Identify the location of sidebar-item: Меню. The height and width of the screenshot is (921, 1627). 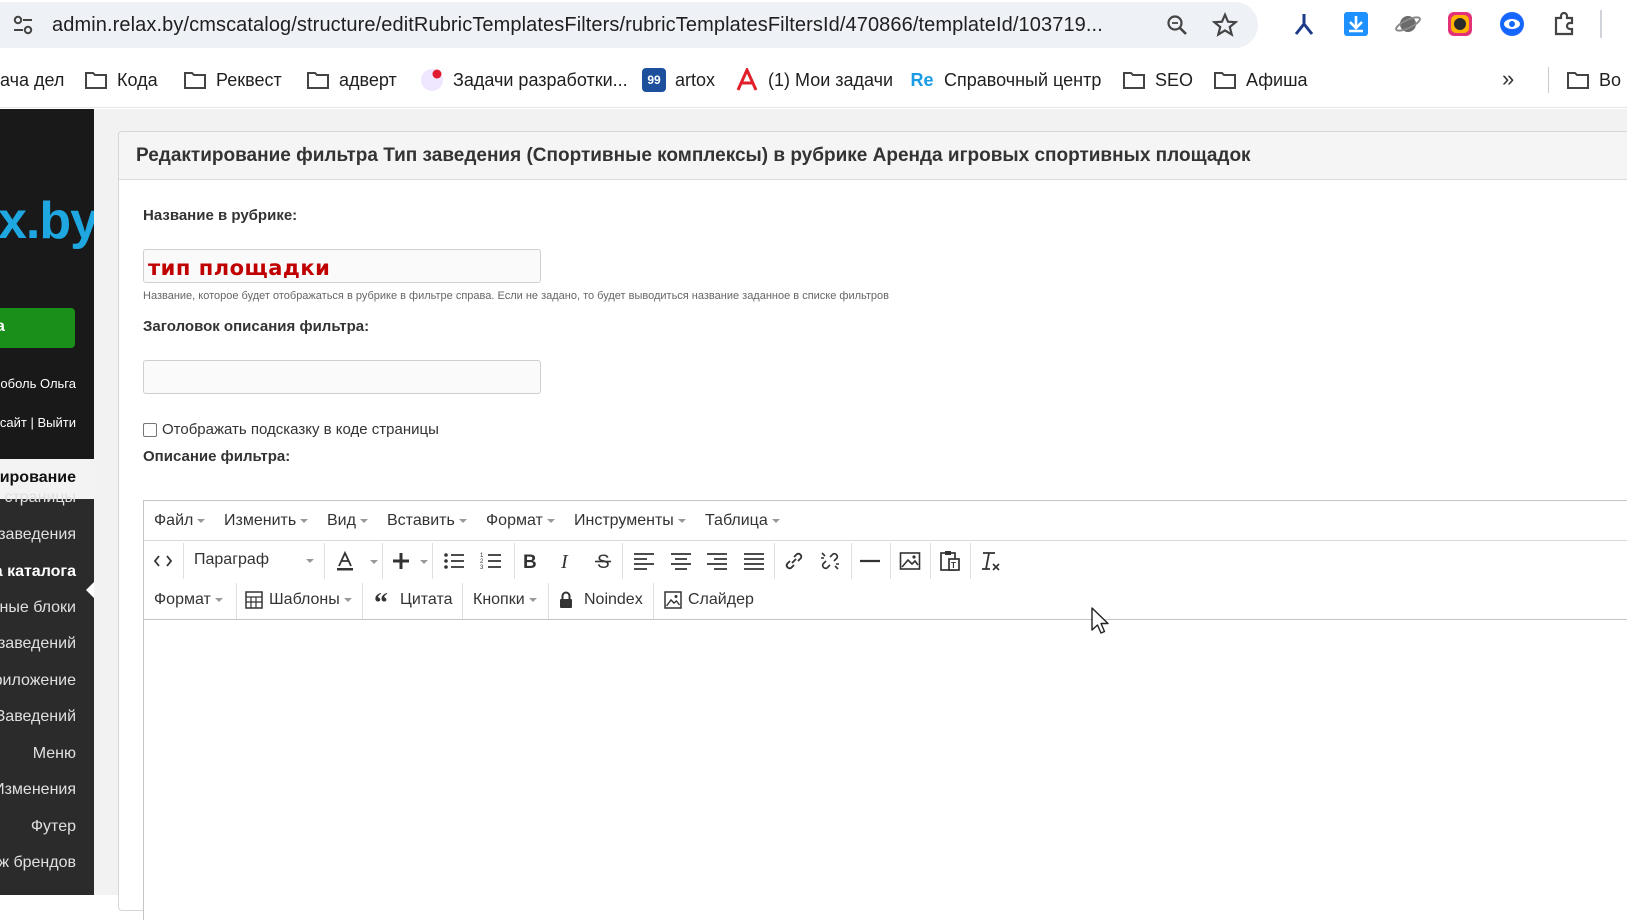
(54, 754).